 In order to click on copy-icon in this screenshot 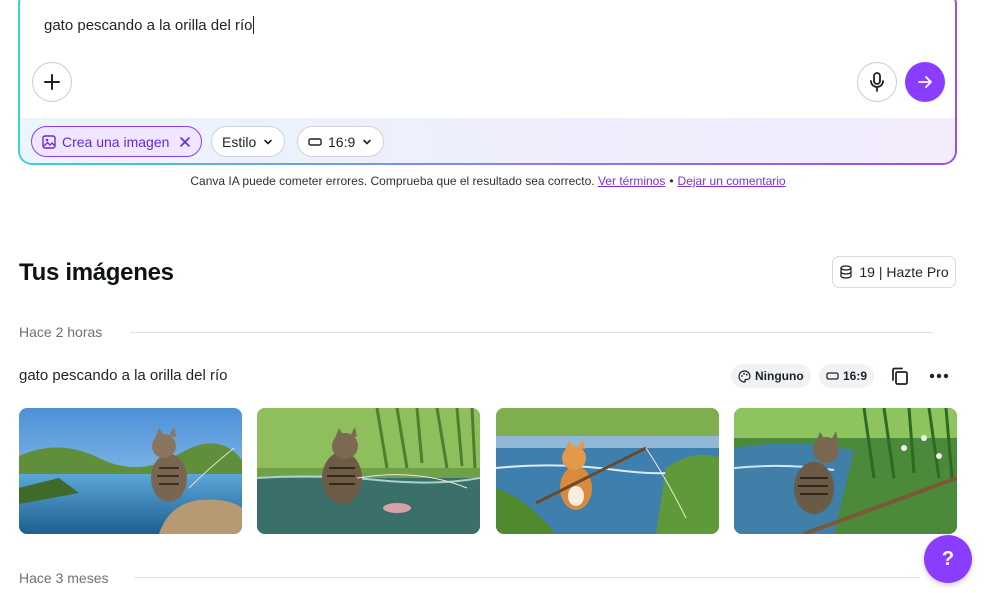, I will do `click(900, 376)`.